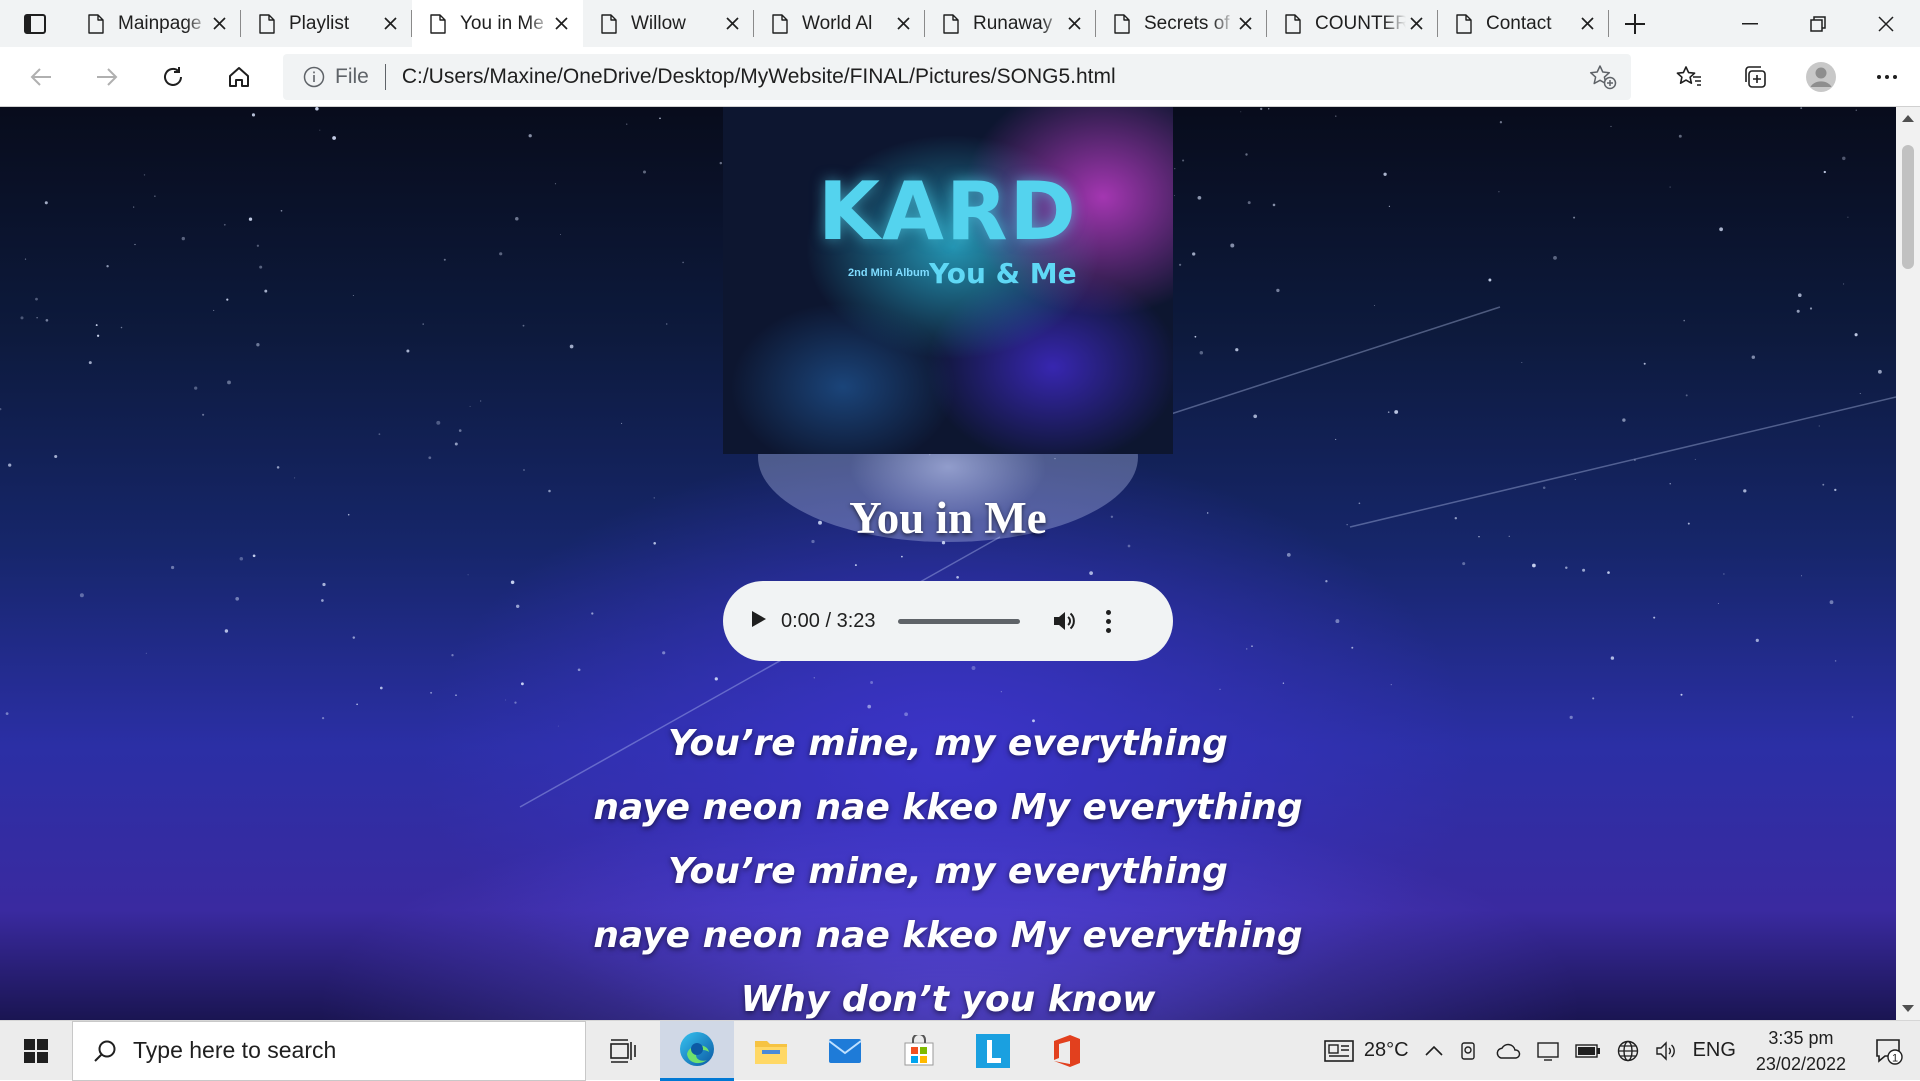 This screenshot has width=1920, height=1081. I want to click on player-options-button, so click(1108, 621).